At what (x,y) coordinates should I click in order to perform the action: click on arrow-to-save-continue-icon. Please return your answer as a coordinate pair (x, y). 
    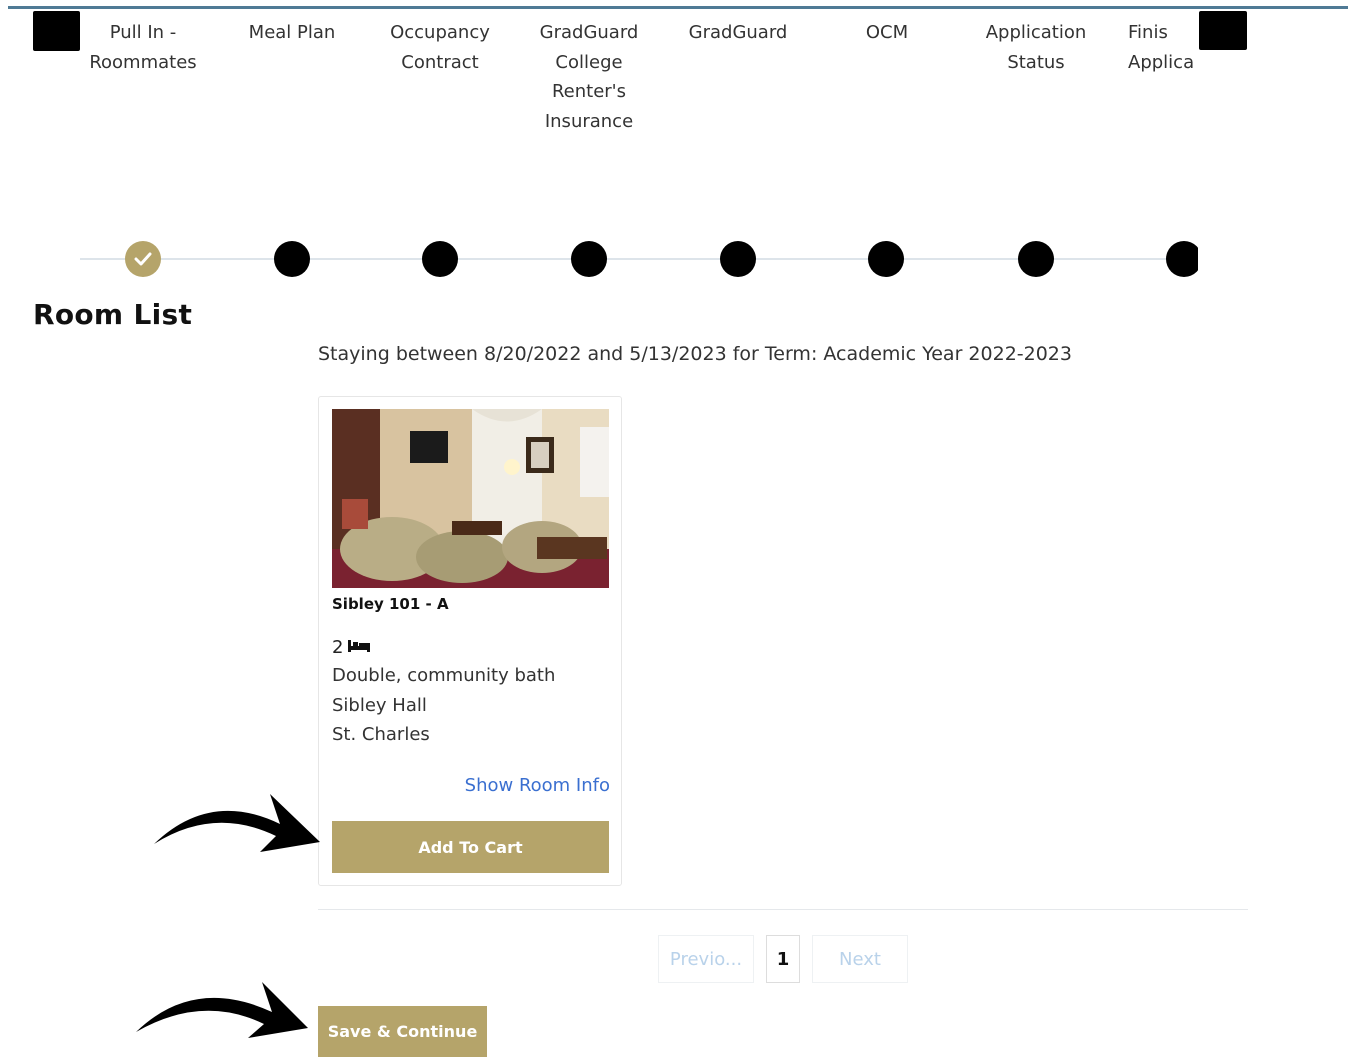
    Looking at the image, I should click on (222, 1010).